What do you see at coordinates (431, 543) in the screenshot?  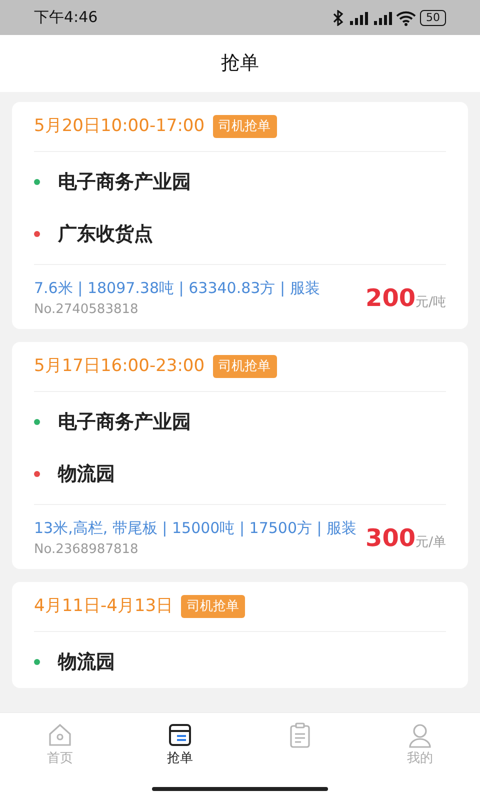 I see `price-unit: 元/单` at bounding box center [431, 543].